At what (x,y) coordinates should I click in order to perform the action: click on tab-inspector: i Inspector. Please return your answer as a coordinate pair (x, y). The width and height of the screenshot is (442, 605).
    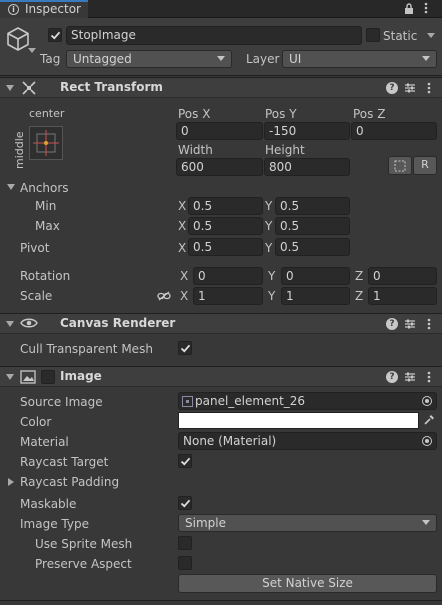
    Looking at the image, I should click on (44, 9).